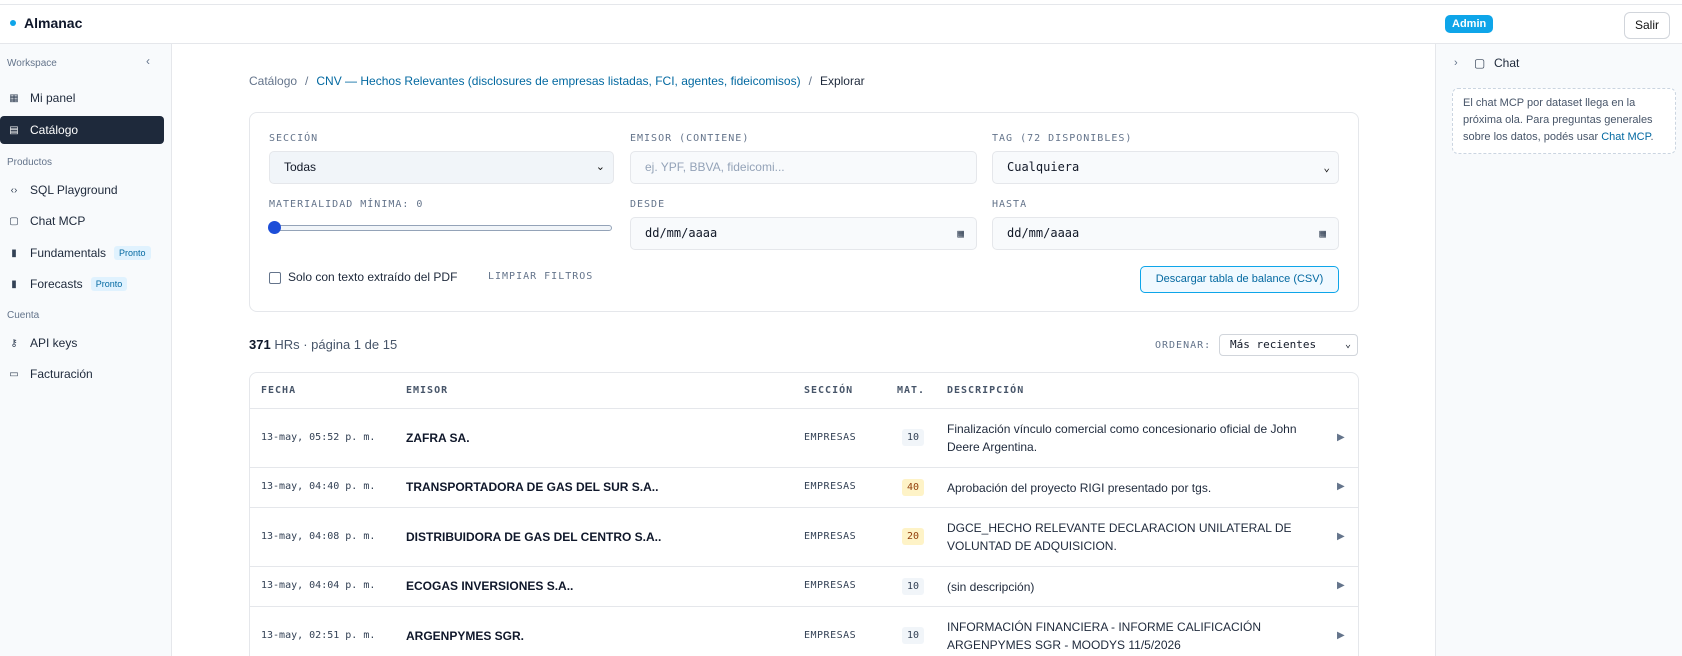  I want to click on row-mat-badge: 40, so click(913, 487).